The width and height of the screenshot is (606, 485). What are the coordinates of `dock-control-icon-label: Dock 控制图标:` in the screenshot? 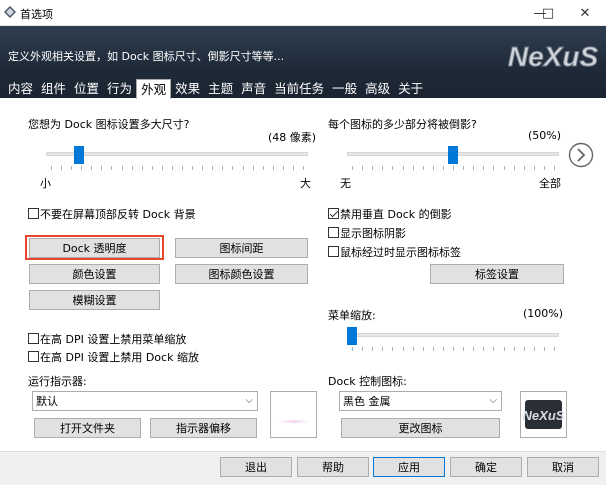 It's located at (367, 381).